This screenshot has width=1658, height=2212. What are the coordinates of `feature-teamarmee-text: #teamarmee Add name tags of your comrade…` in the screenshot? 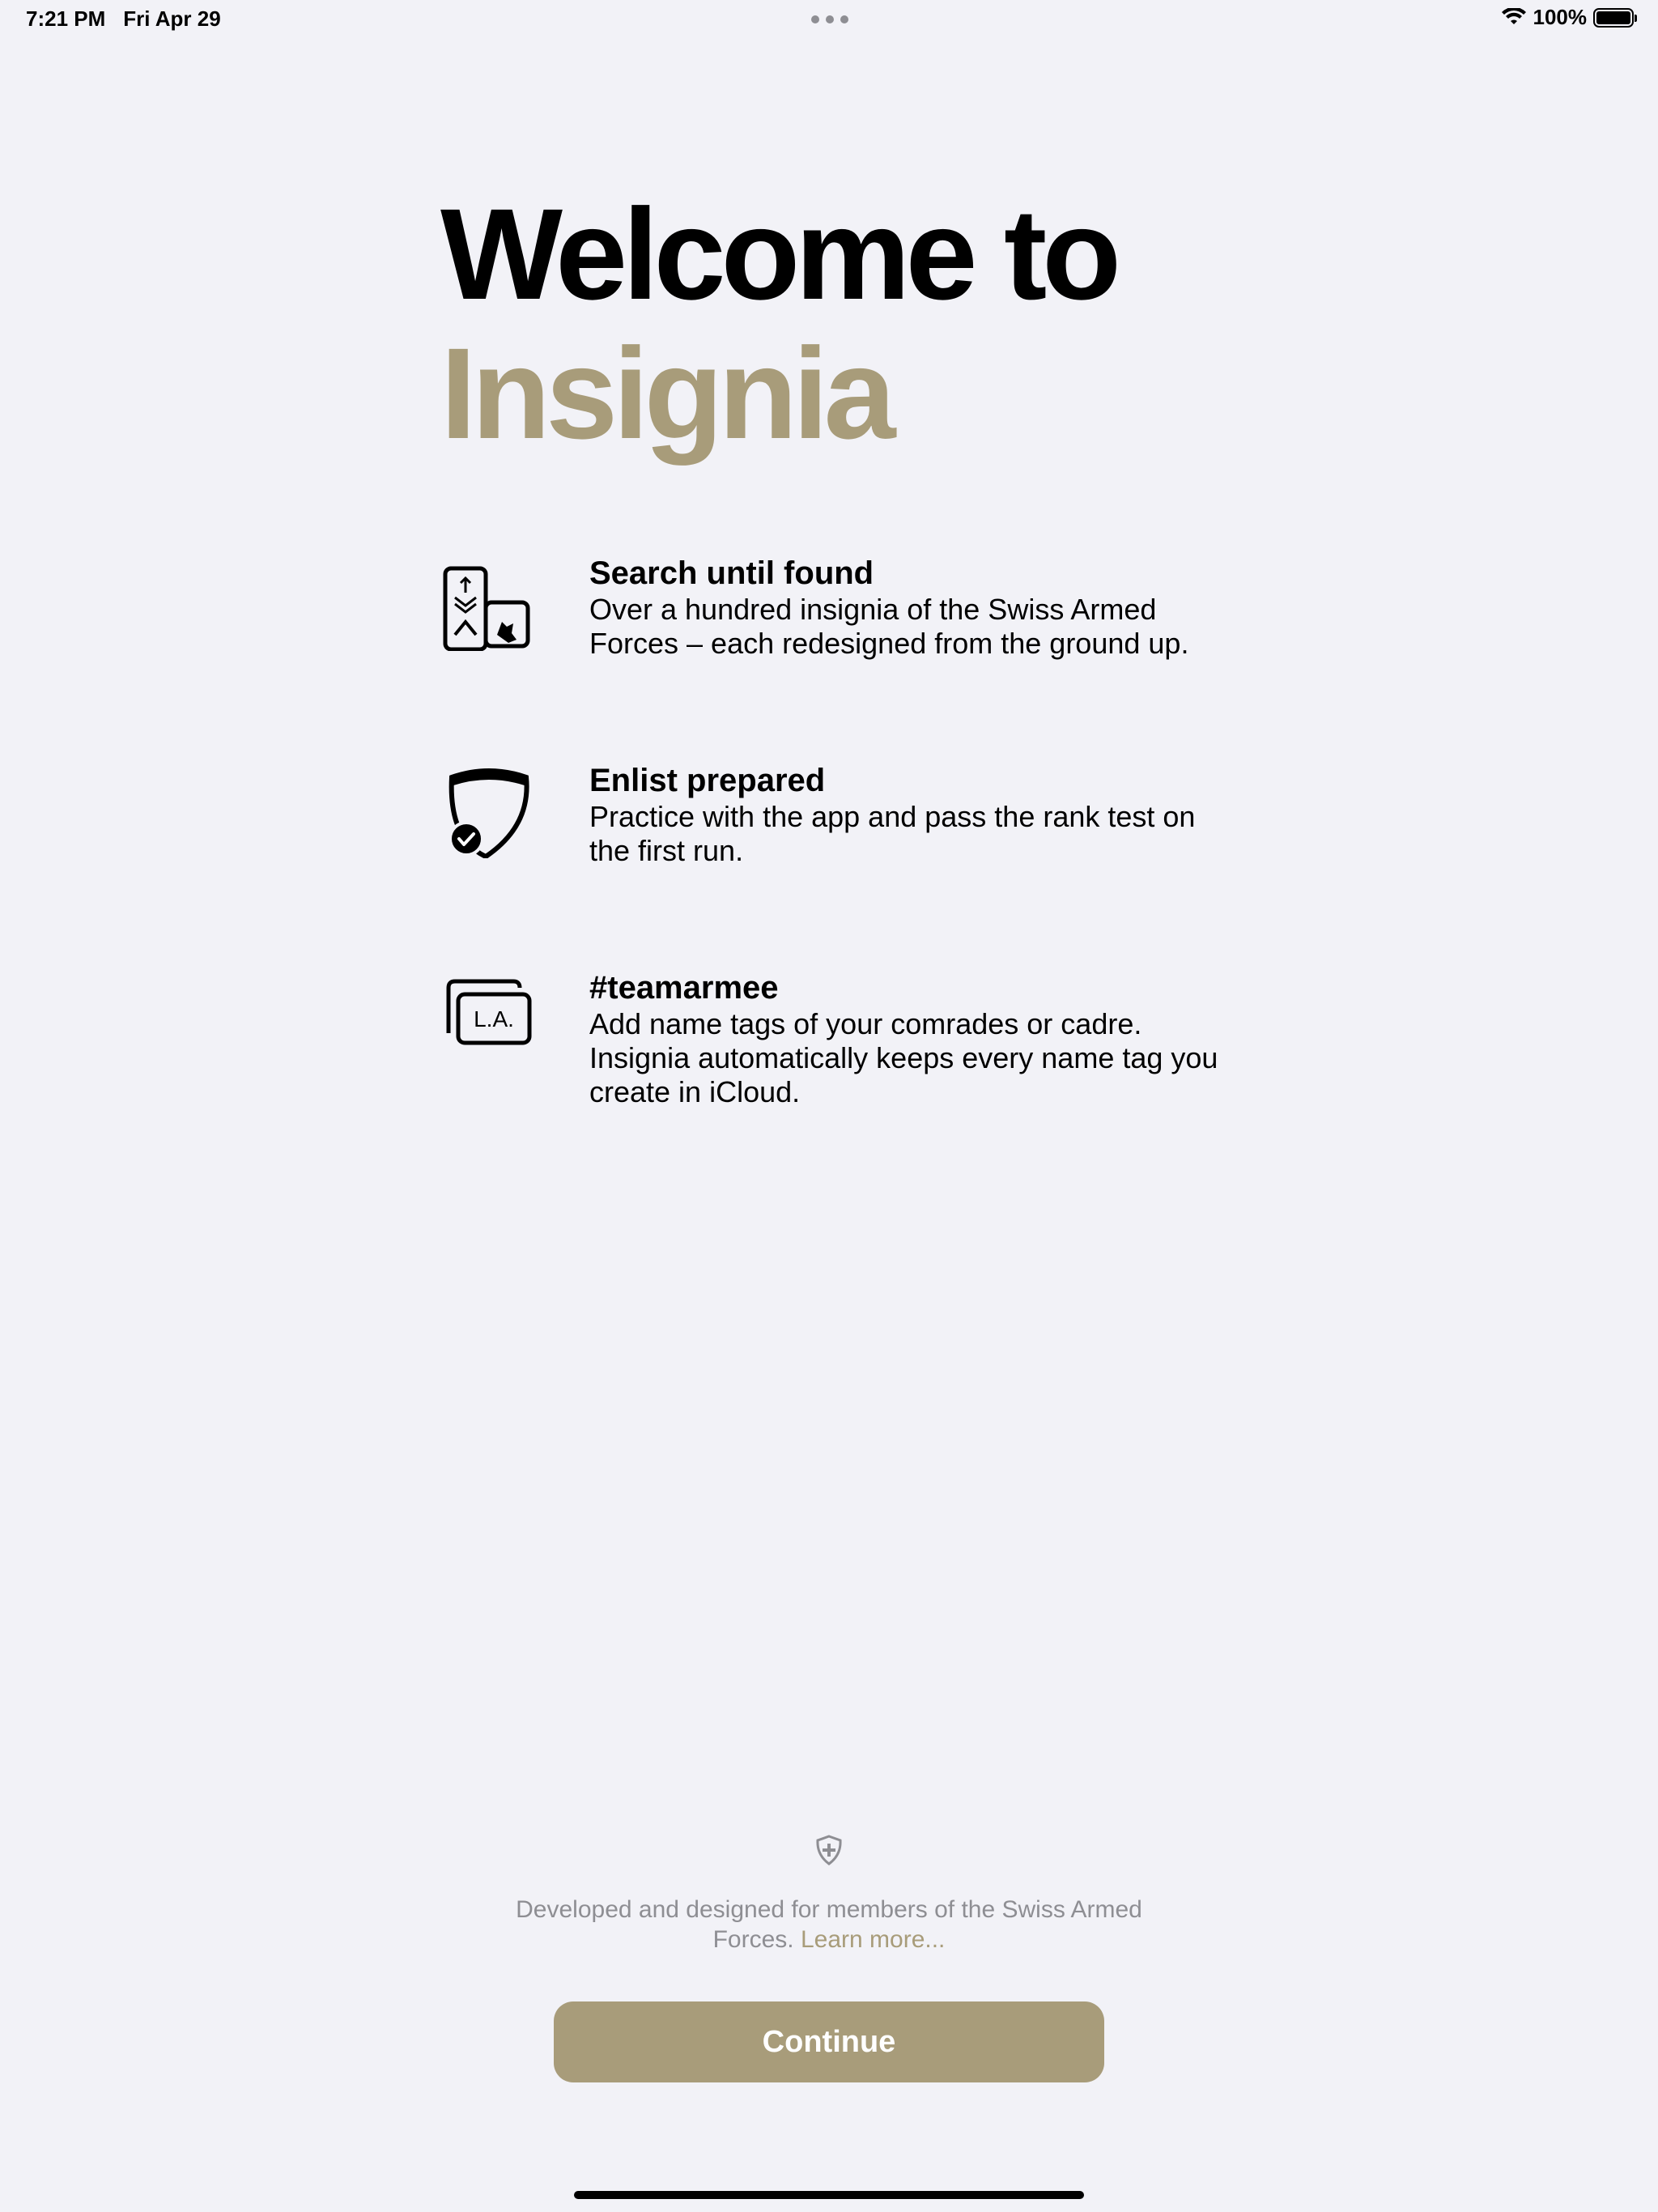 It's located at (913, 1038).